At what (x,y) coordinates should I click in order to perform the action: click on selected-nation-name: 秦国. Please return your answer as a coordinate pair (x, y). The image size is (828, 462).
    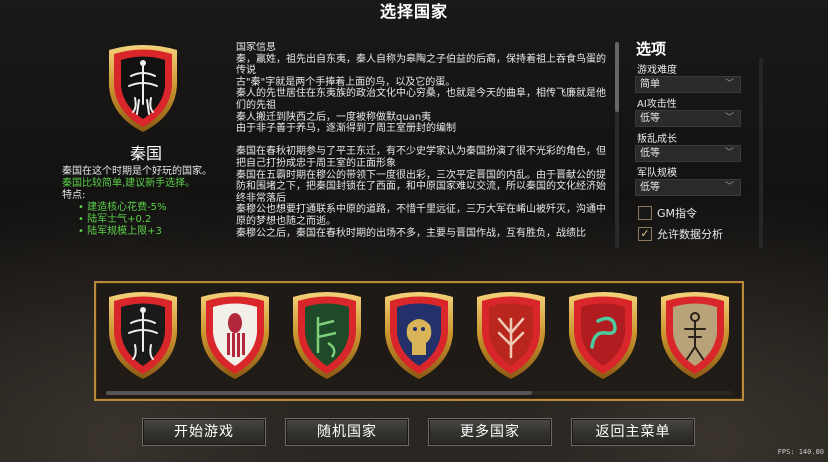
    Looking at the image, I should click on (145, 153).